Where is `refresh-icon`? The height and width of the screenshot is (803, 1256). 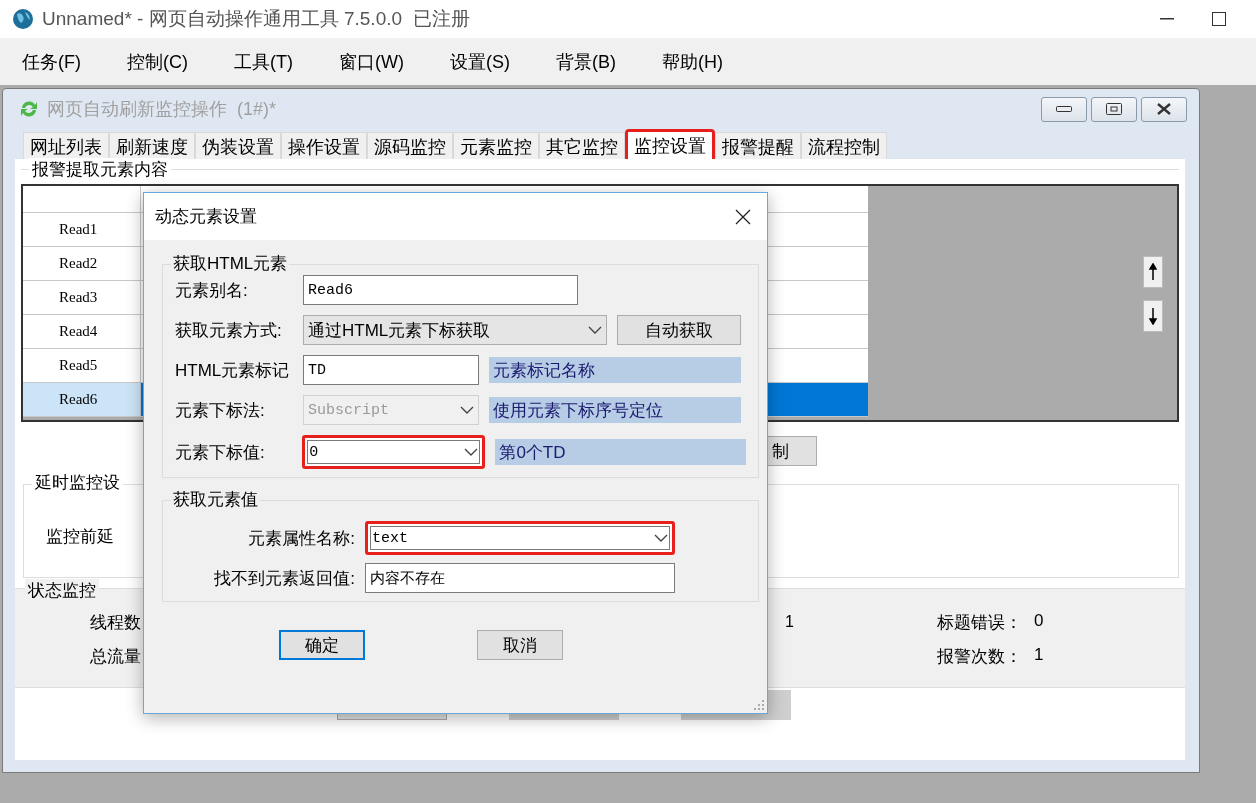
refresh-icon is located at coordinates (29, 109).